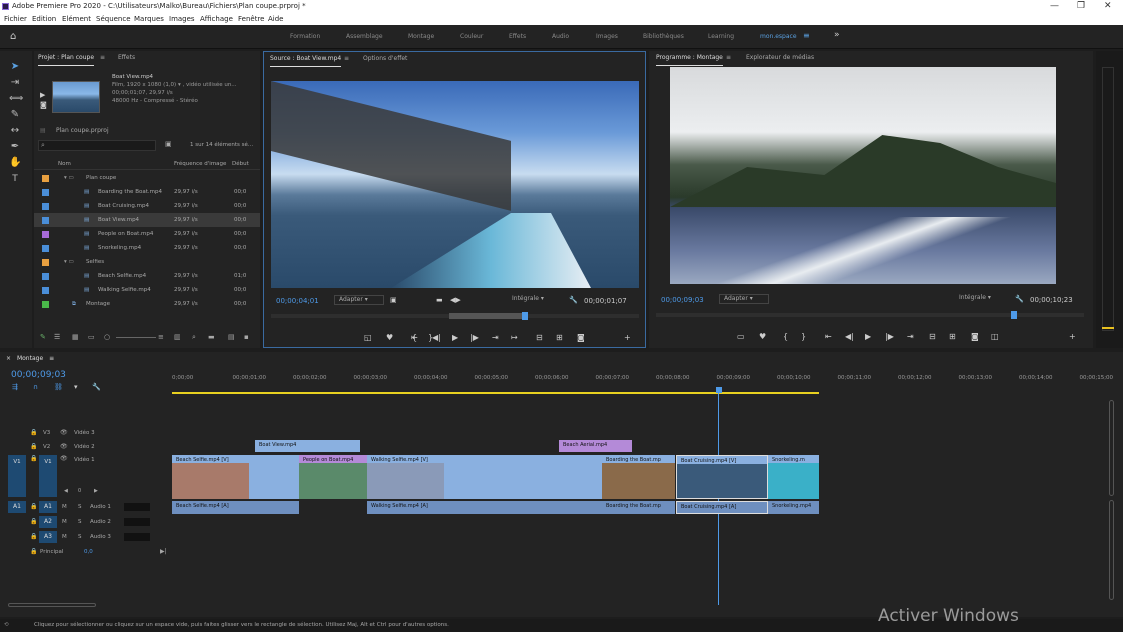 The height and width of the screenshot is (632, 1123). Describe the element at coordinates (780, 58) in the screenshot. I see `tab-media-browser: Explorateur de médias` at that location.